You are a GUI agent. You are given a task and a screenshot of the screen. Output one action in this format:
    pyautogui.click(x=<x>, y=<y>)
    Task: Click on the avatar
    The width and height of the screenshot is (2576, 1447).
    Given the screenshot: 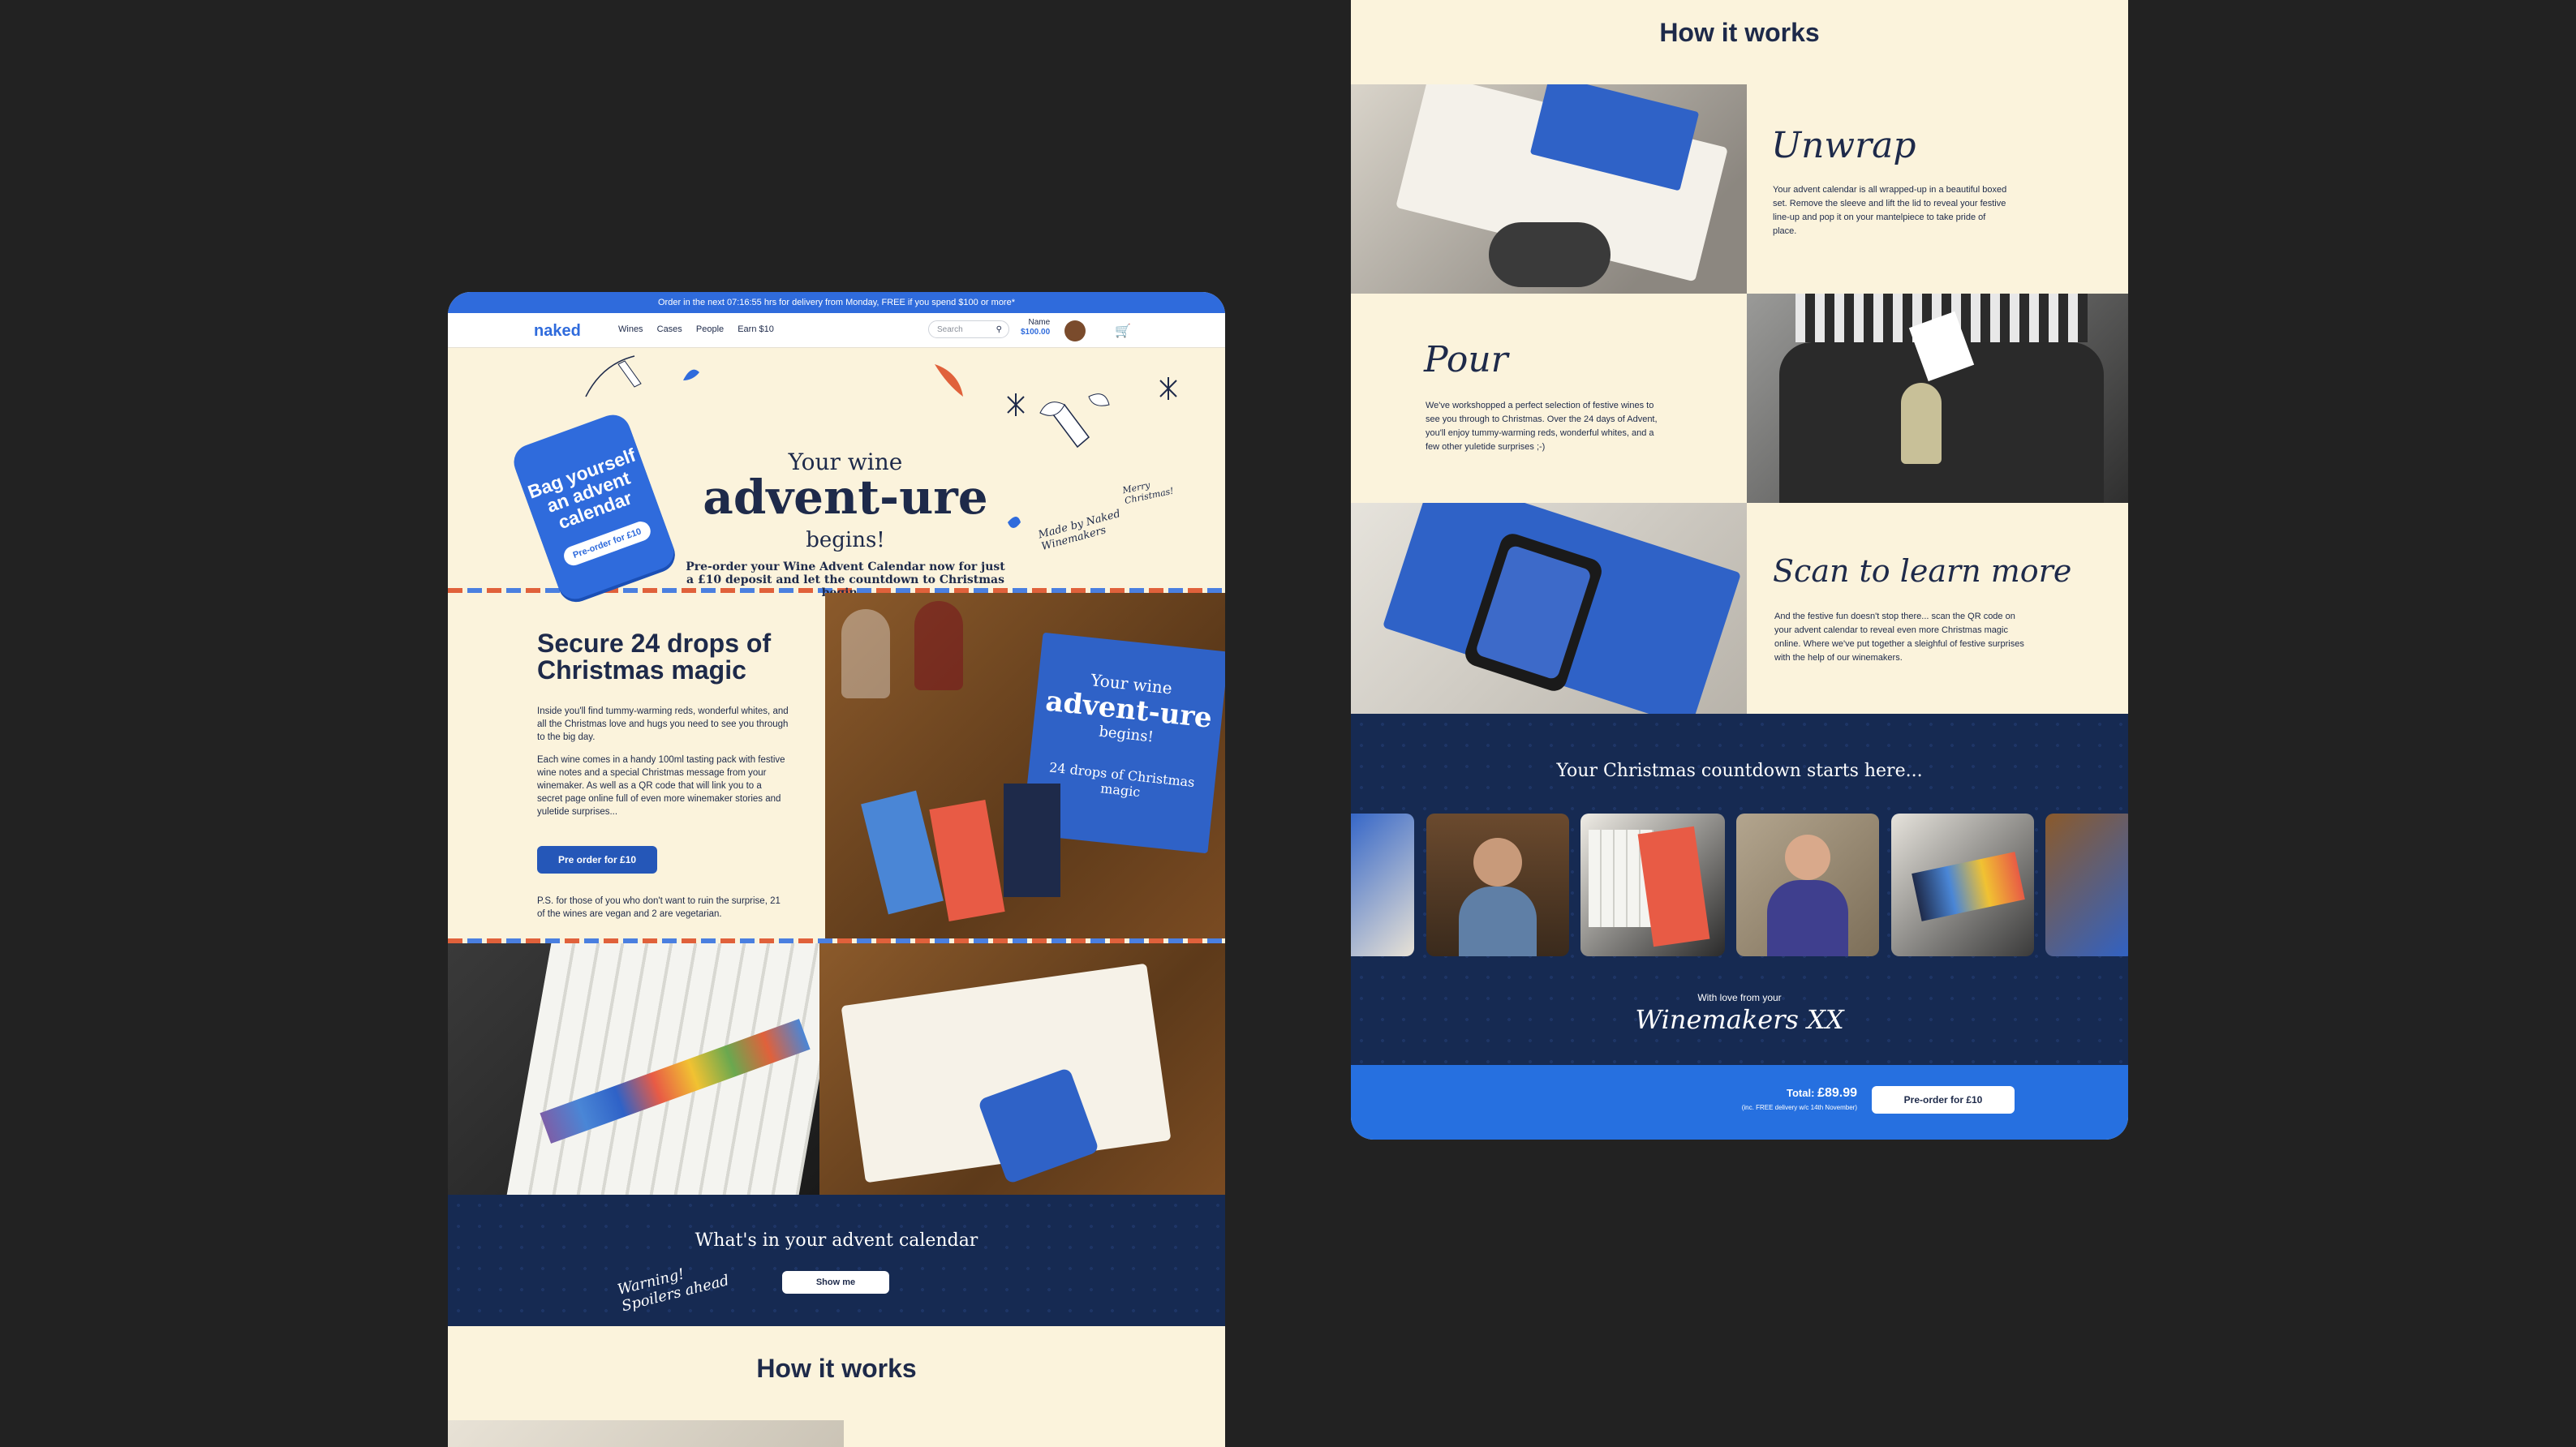 What is the action you would take?
    pyautogui.click(x=1075, y=330)
    